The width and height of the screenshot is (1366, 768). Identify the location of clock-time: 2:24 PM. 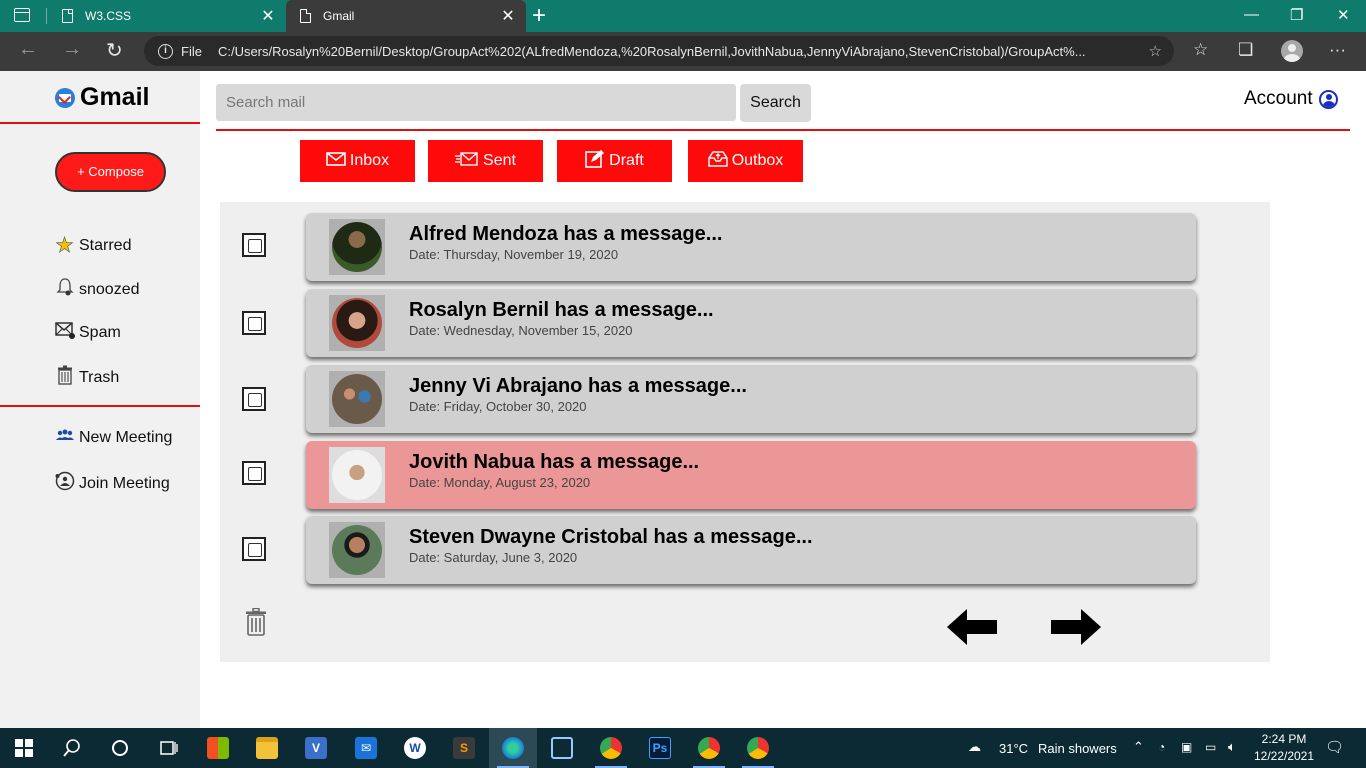
(1284, 739).